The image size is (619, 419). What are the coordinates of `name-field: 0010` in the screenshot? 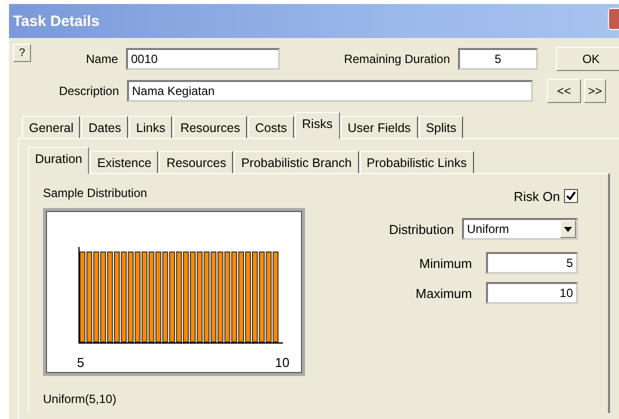 It's located at (203, 59).